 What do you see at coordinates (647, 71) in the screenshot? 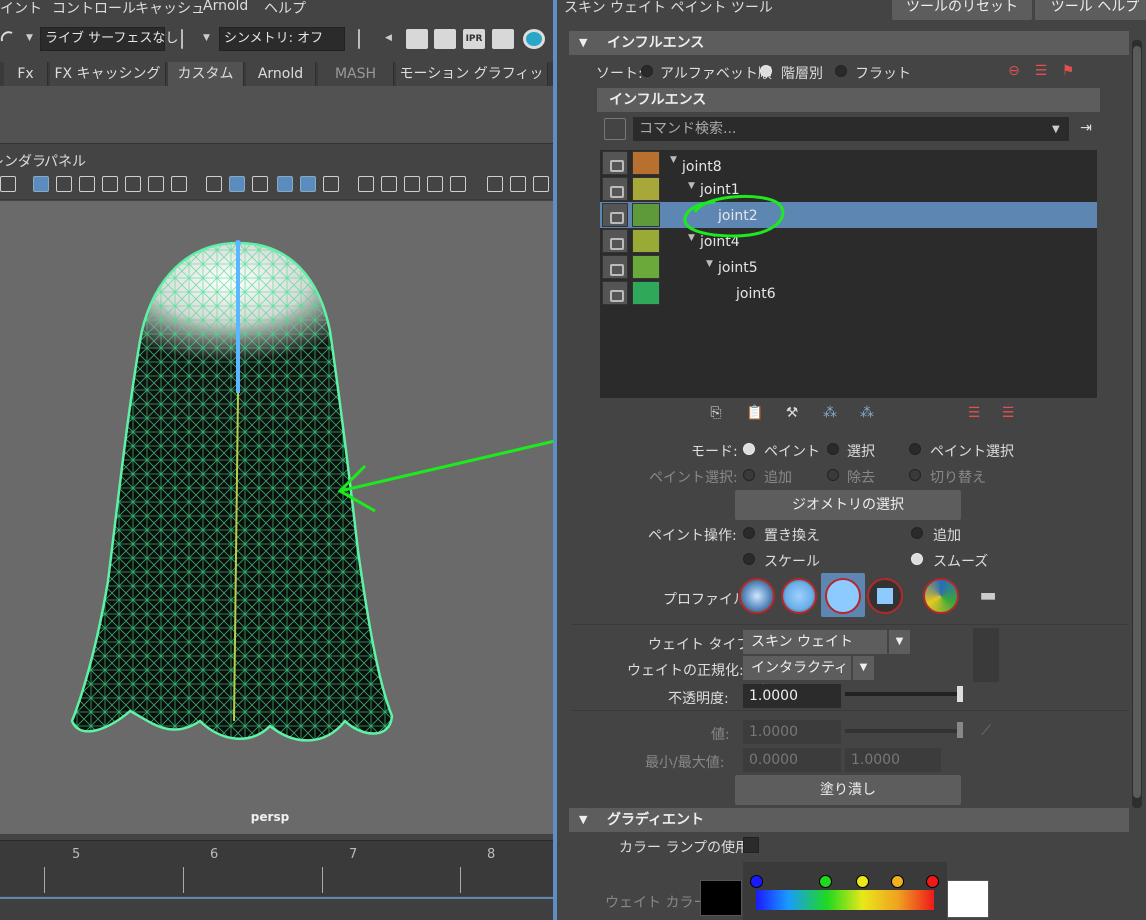
I see `sort-radio-alphabetical` at bounding box center [647, 71].